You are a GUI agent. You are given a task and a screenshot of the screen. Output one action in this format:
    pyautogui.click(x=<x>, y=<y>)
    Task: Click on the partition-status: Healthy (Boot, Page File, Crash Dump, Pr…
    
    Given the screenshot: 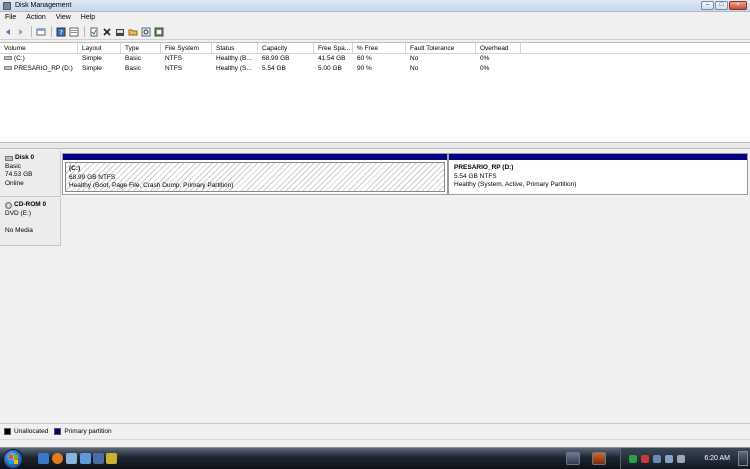 What is the action you would take?
    pyautogui.click(x=151, y=185)
    